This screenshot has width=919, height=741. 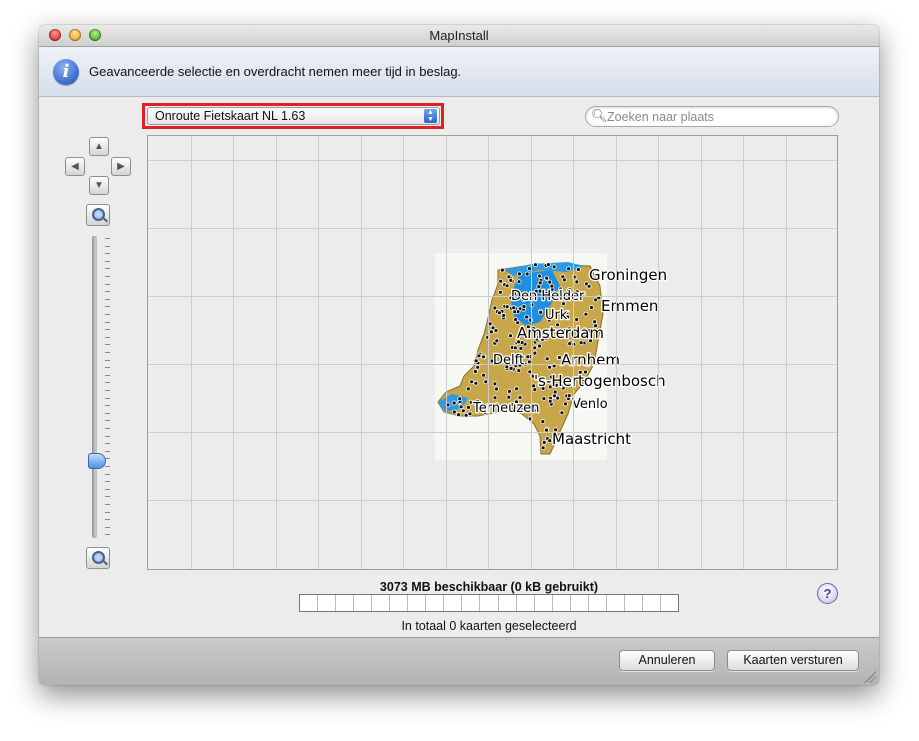 I want to click on send-maps-button: Kaarten versturen, so click(x=793, y=660).